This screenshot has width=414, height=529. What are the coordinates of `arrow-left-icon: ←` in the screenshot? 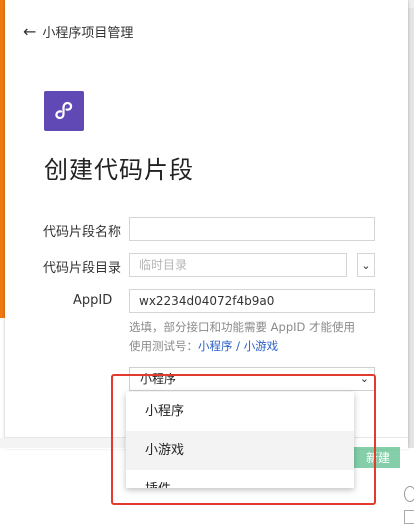 It's located at (30, 31).